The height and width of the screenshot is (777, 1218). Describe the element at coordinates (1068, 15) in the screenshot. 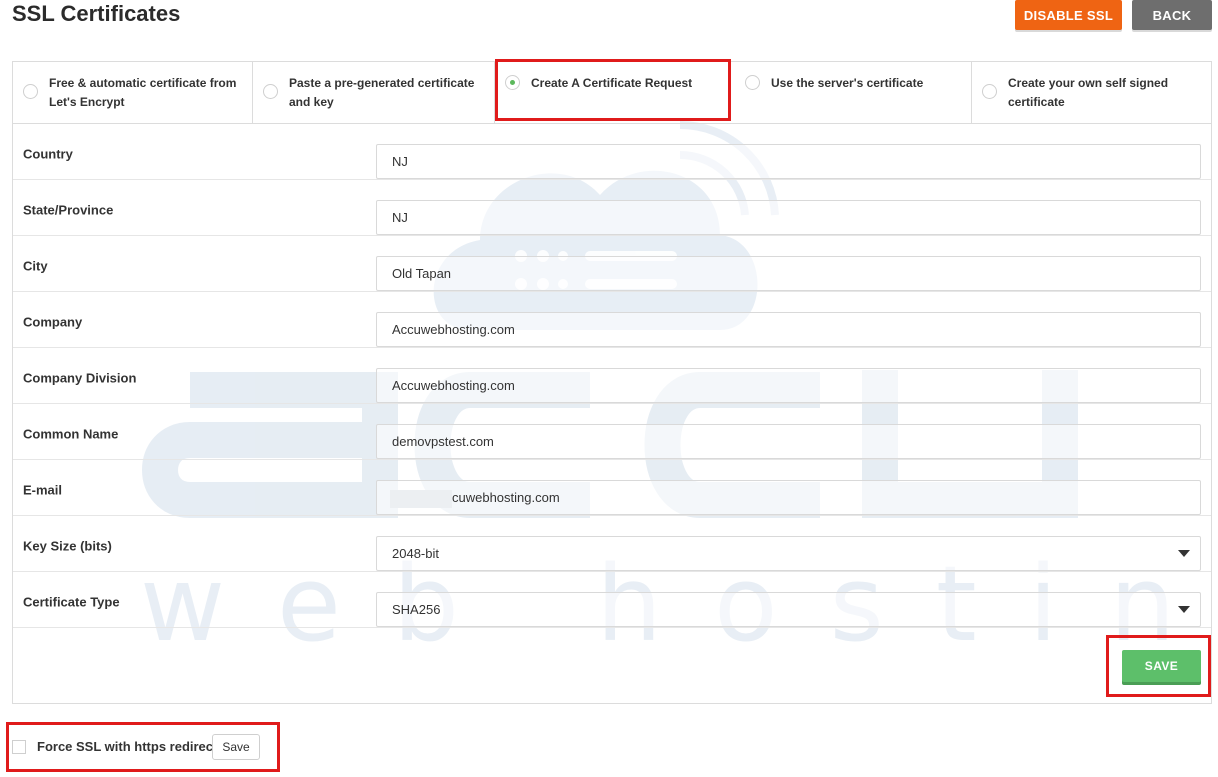

I see `disable-ssl-button: DISABLE SSL` at that location.